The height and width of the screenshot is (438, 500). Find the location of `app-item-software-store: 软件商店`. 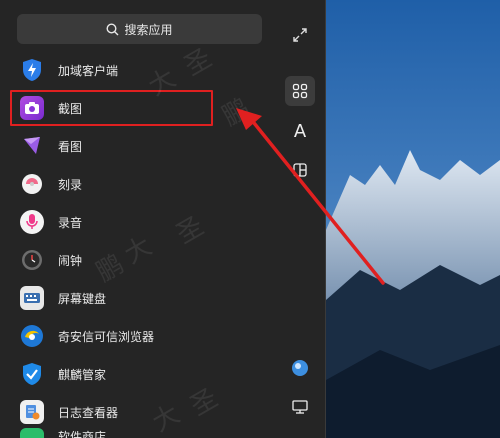

app-item-software-store: 软件商店 is located at coordinates (143, 433).